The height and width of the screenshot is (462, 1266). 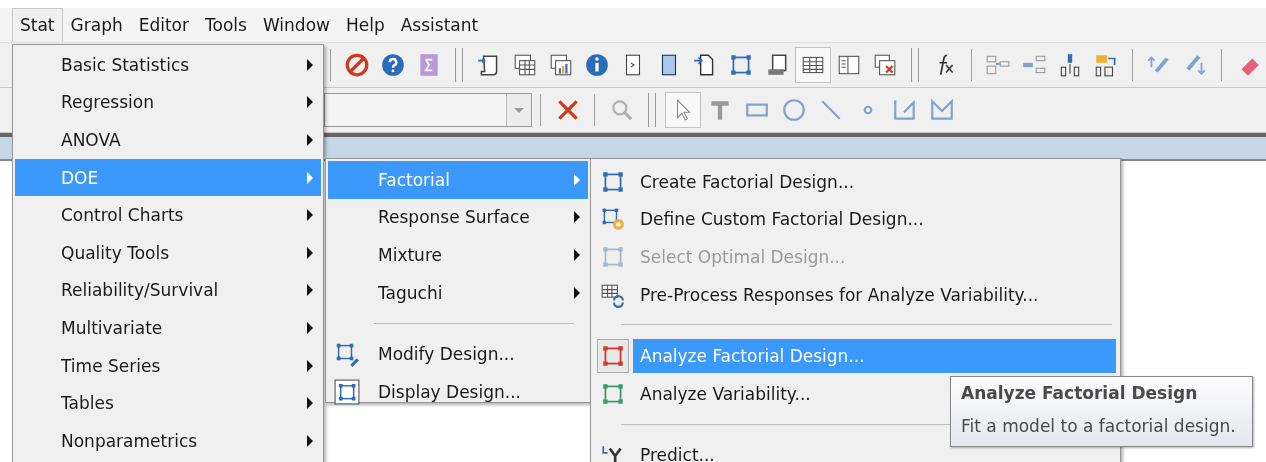 What do you see at coordinates (393, 65) in the screenshot?
I see `help-icon` at bounding box center [393, 65].